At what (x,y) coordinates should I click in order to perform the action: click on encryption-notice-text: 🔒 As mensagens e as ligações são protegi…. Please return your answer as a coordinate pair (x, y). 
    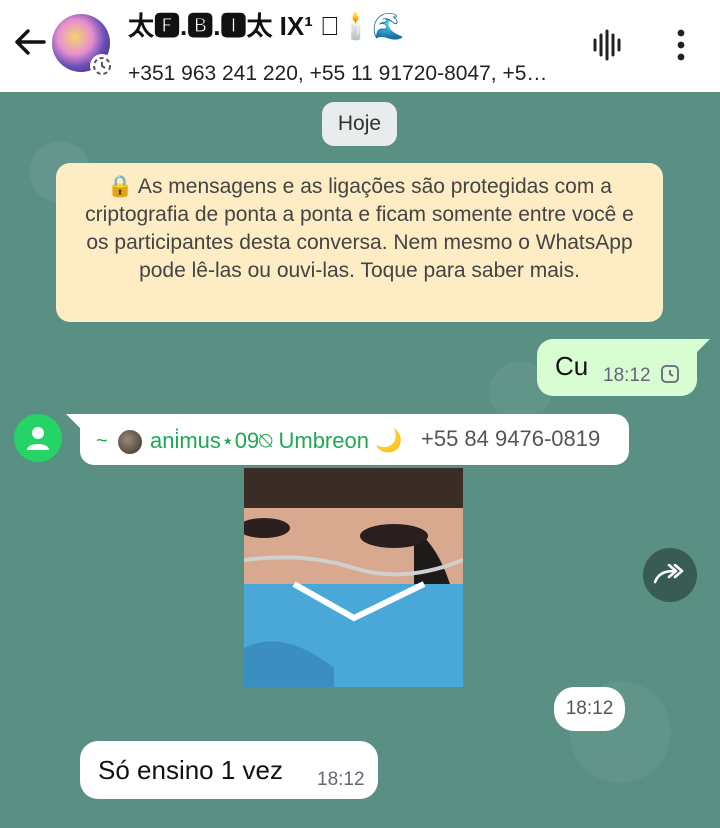
    Looking at the image, I should click on (359, 228).